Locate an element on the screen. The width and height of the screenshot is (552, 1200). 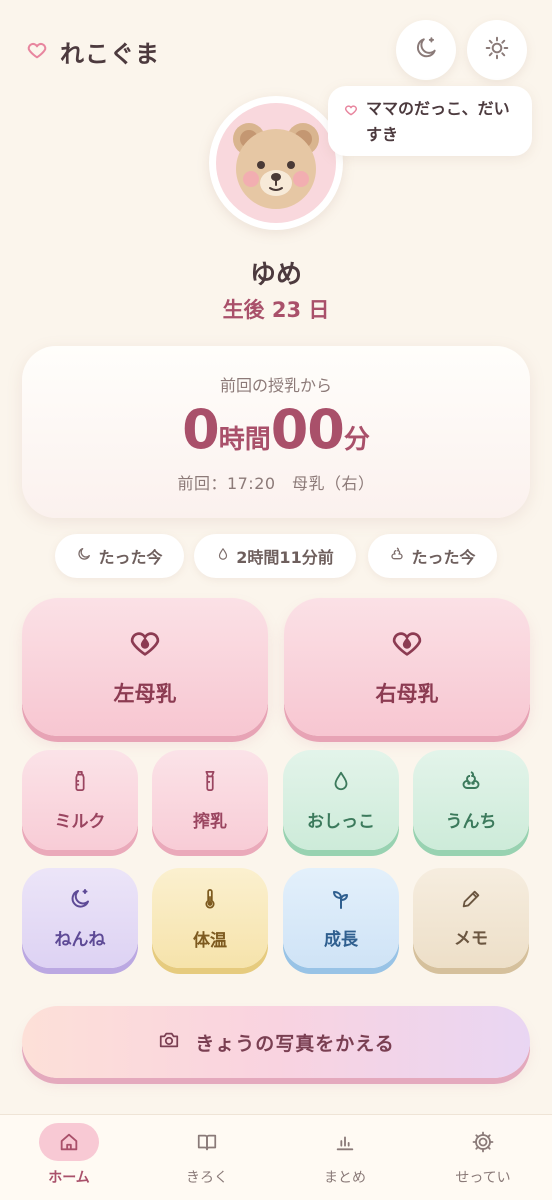
poop-label: うんち is located at coordinates (471, 821).